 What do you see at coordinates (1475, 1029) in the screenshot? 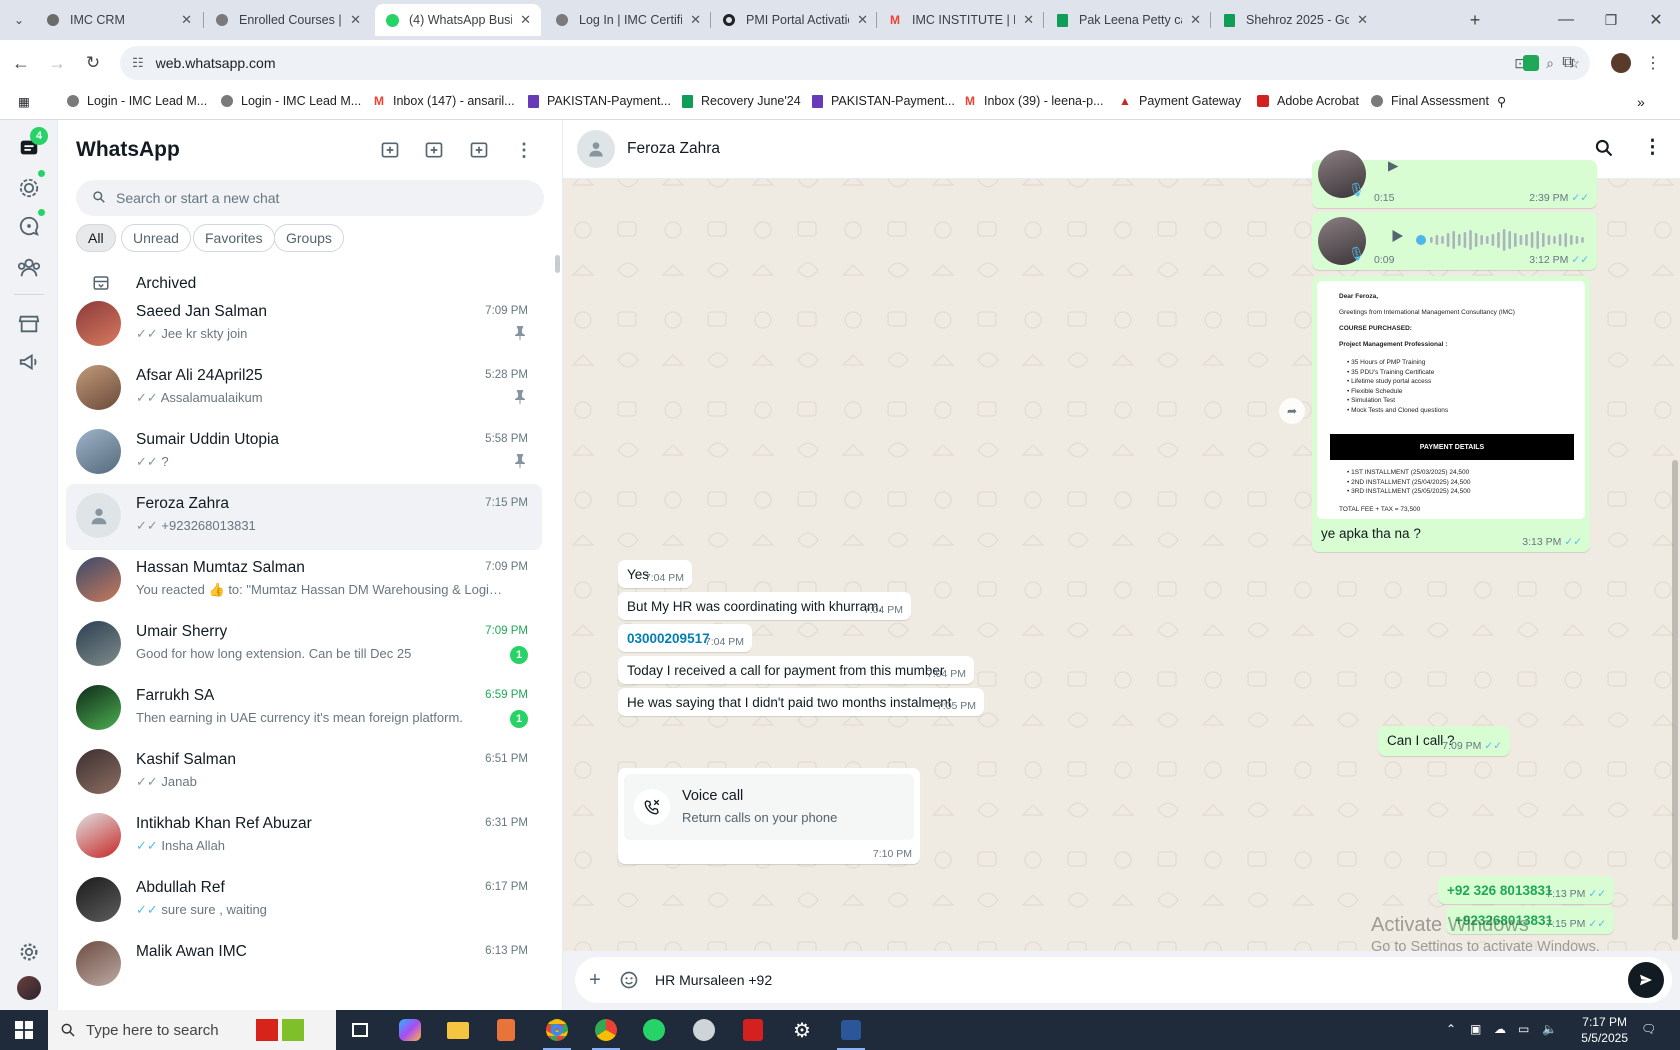
I see `tray-meet-icon: ▣` at bounding box center [1475, 1029].